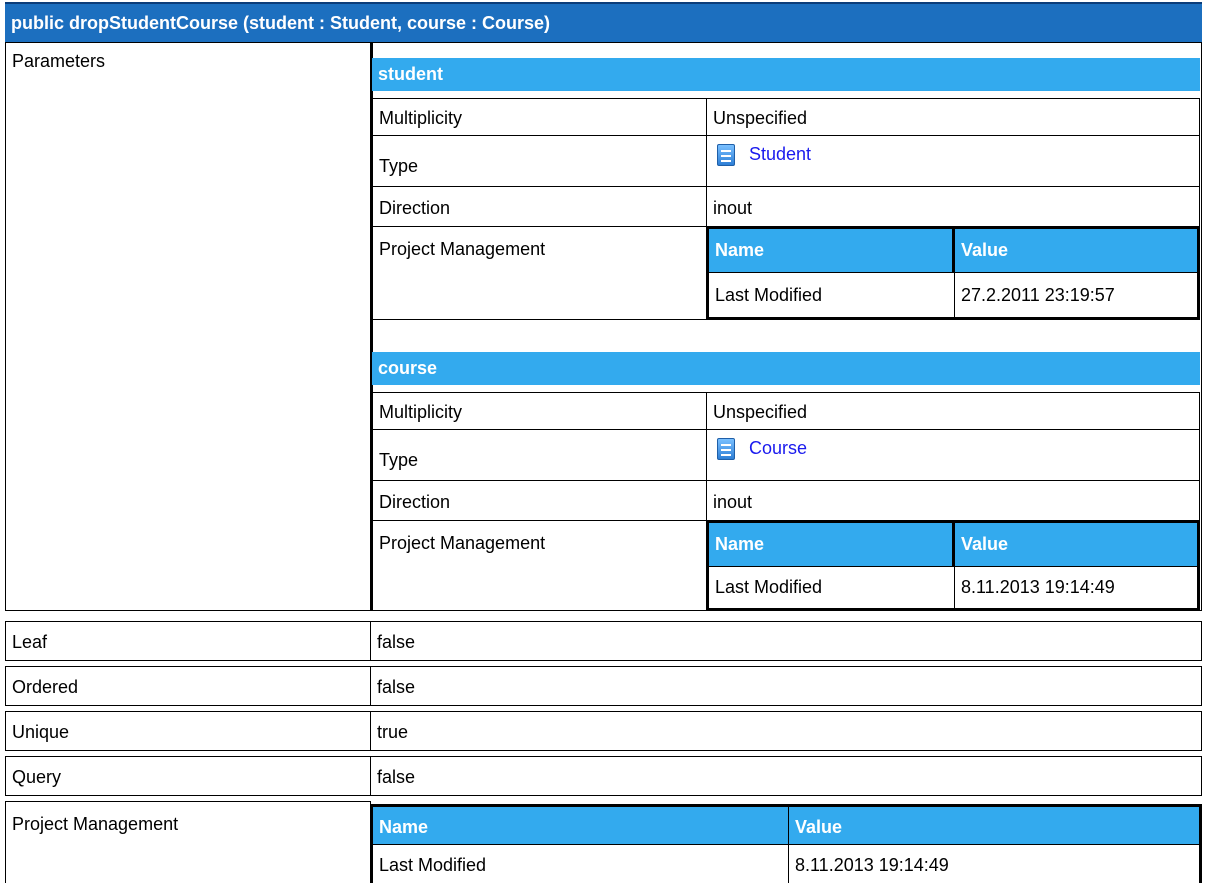  Describe the element at coordinates (1038, 295) in the screenshot. I see `pm-row-value: 27.2.2011 23:19:57` at that location.